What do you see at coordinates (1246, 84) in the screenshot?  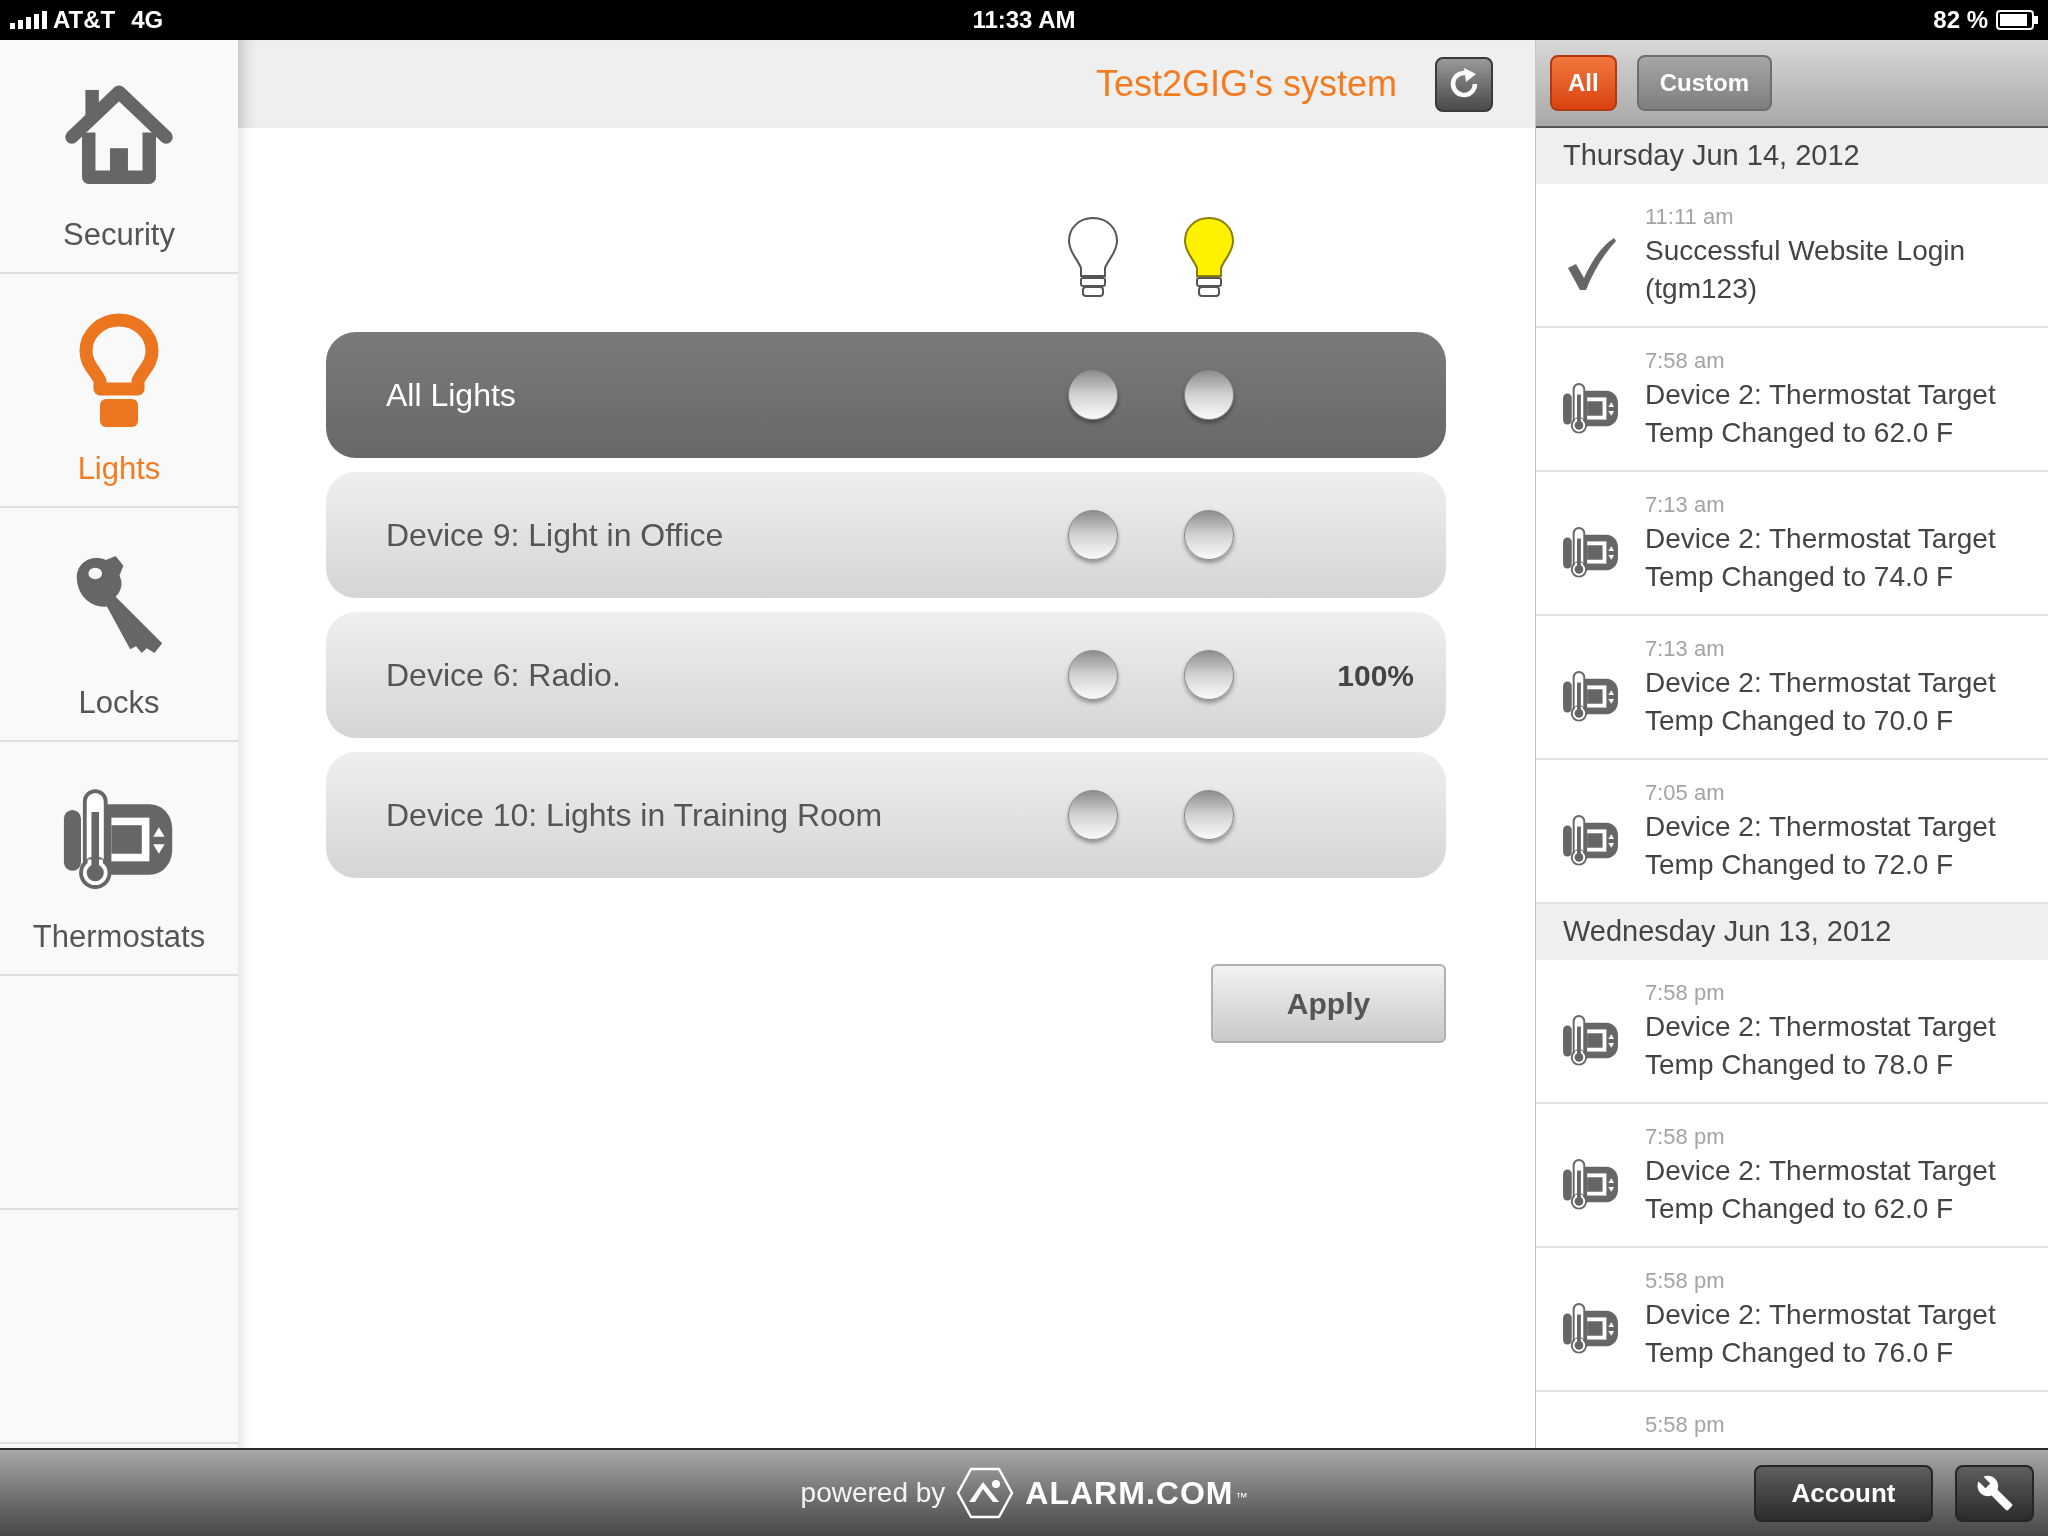 I see `system-title: Test2GIG's system` at bounding box center [1246, 84].